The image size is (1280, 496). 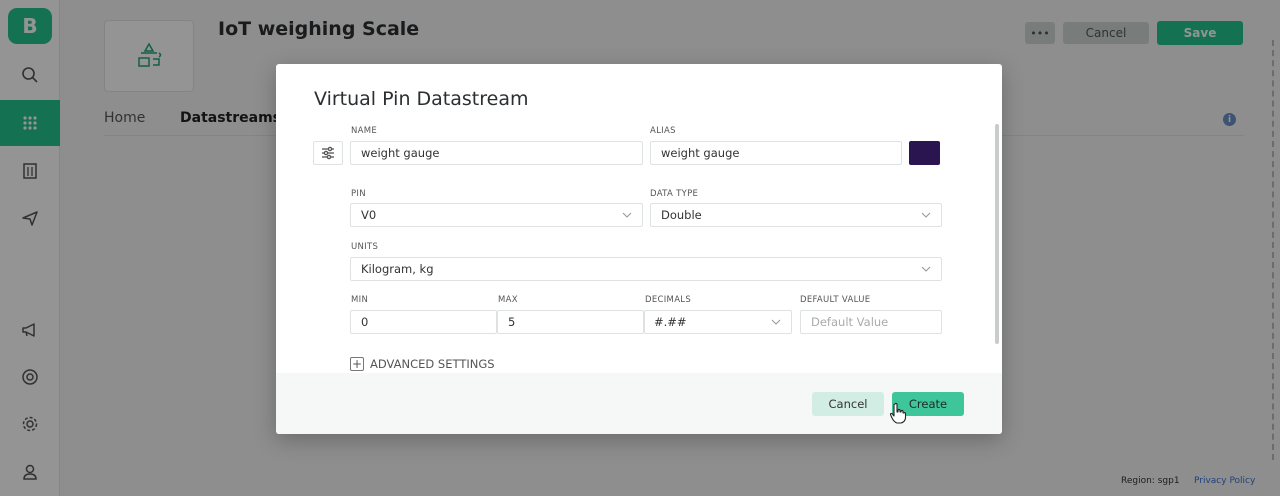 What do you see at coordinates (397, 269) in the screenshot?
I see `units-value: Kilogram, kg` at bounding box center [397, 269].